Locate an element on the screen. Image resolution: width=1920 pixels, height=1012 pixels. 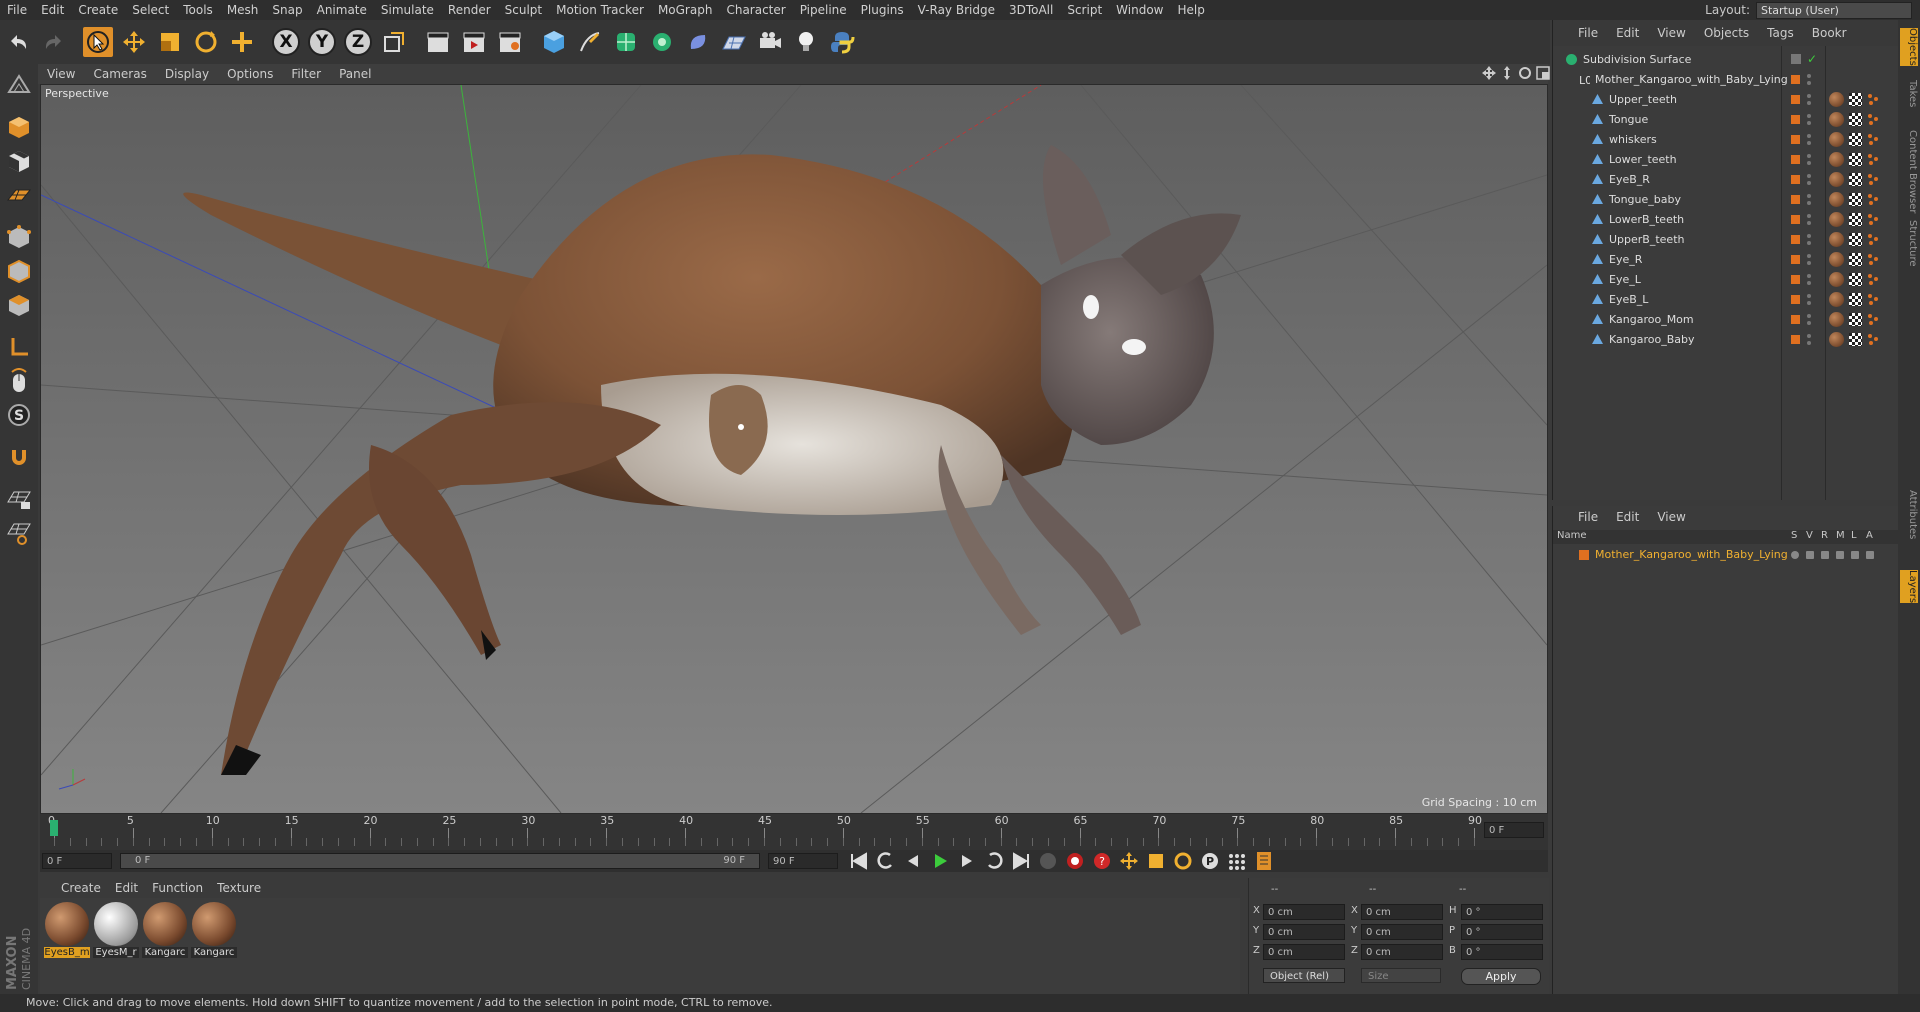
timeline-playhead is located at coordinates (54, 828).